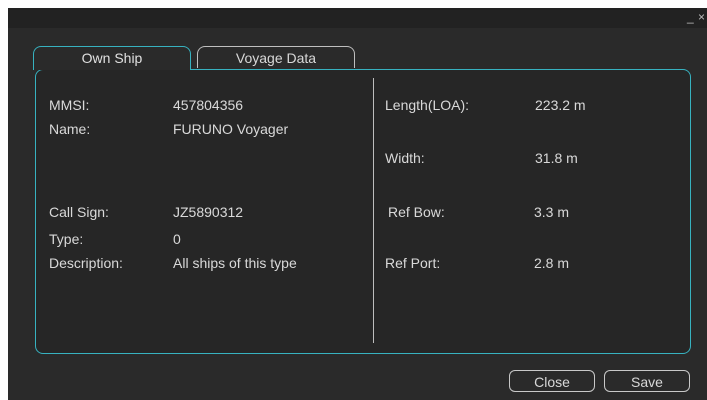  I want to click on name-value: FURUNO Voyager, so click(231, 129).